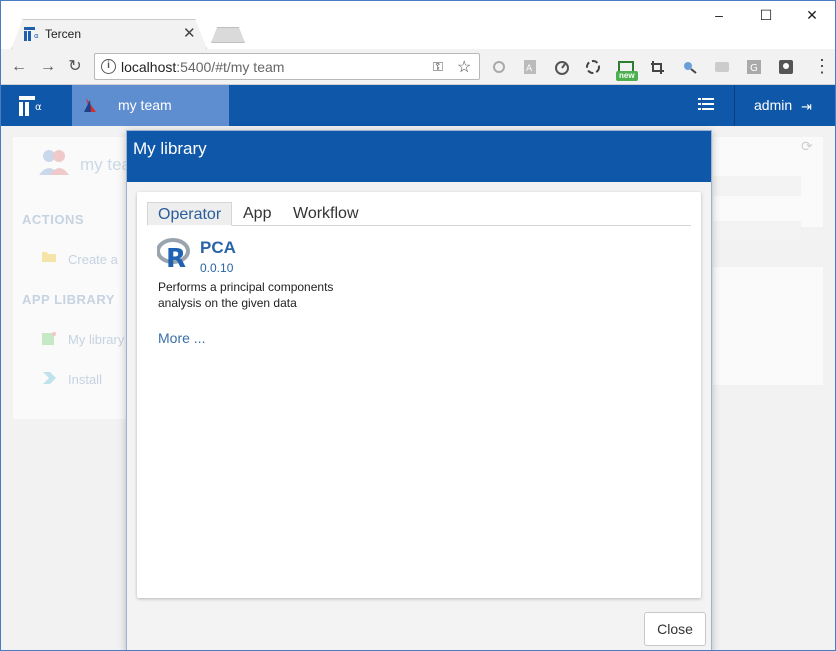  Describe the element at coordinates (190, 214) in the screenshot. I see `tab-operator: Operator` at that location.